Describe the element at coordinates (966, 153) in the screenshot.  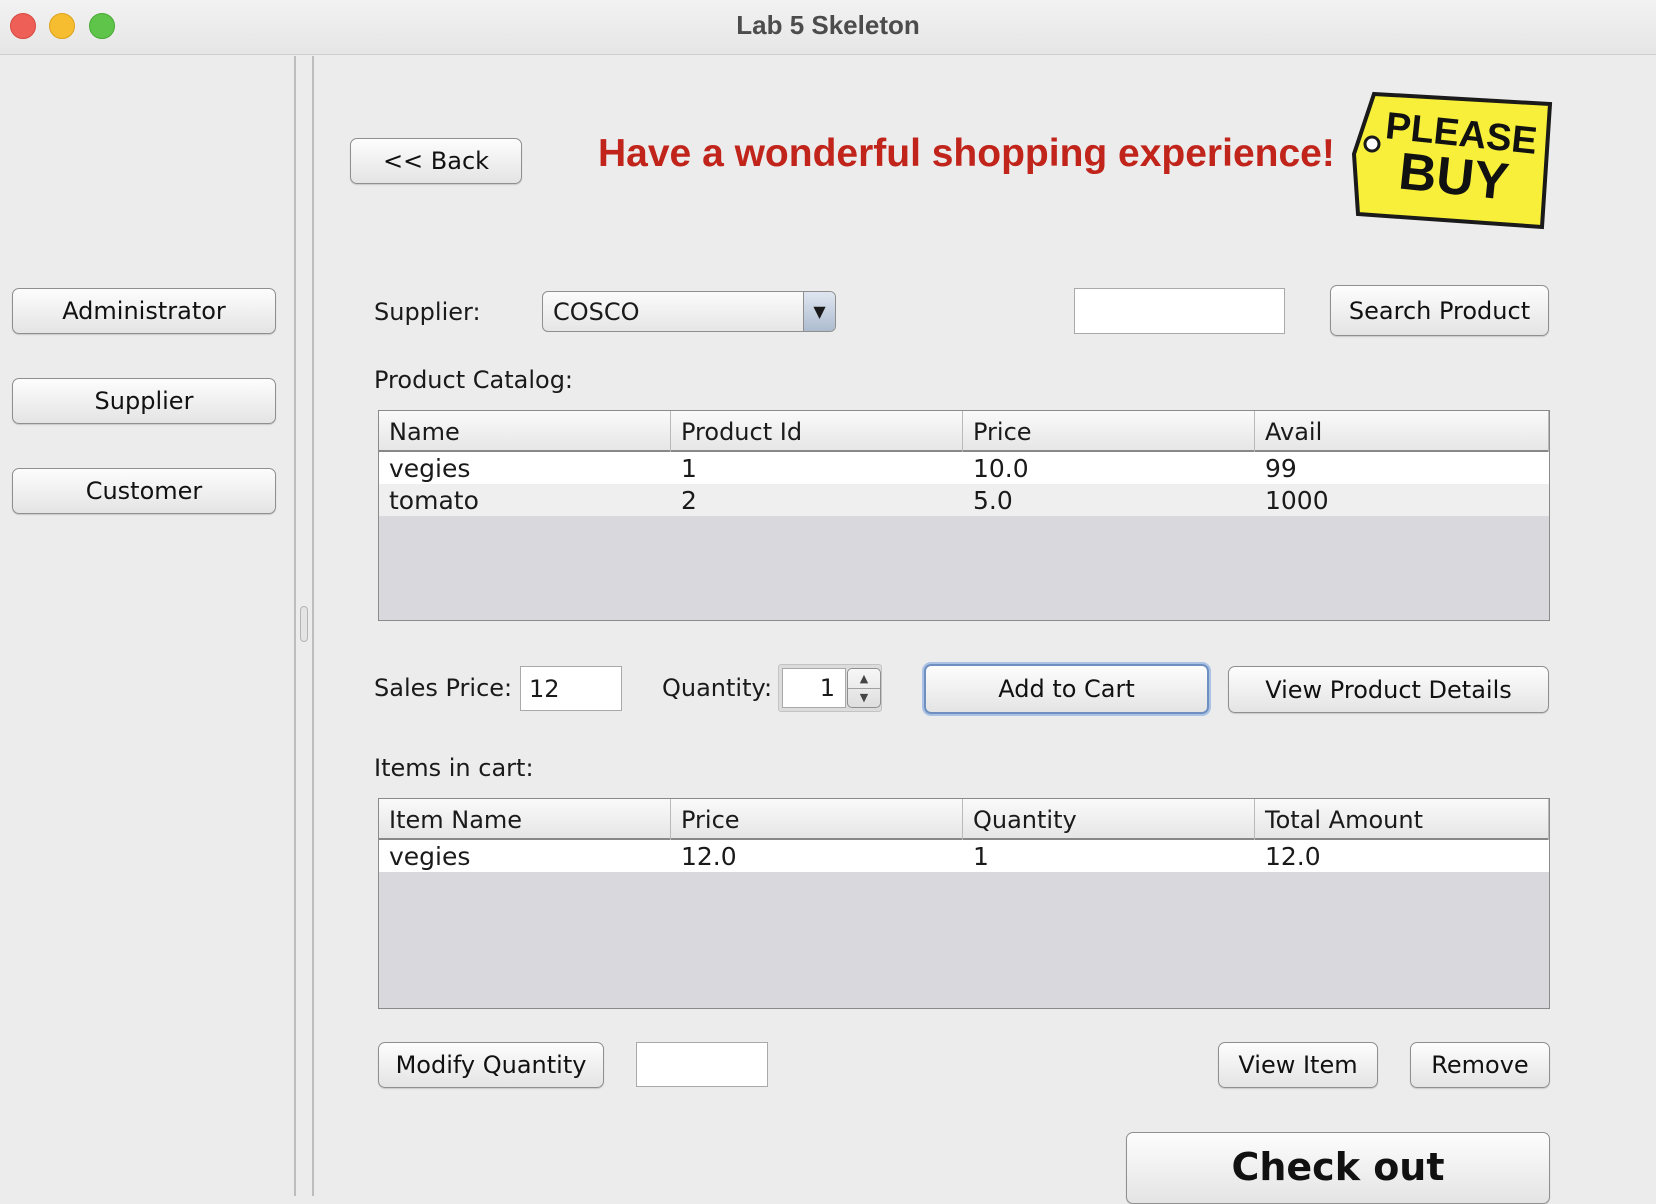
I see `welcome-banner: Have a wonderful shopping experience!` at that location.